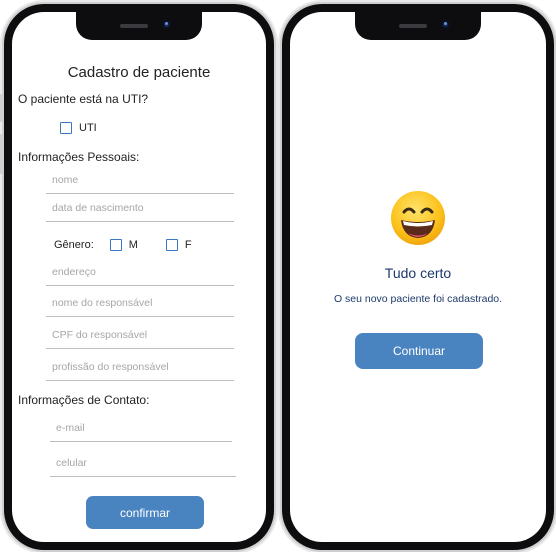 This screenshot has height=552, width=556. Describe the element at coordinates (140, 305) in the screenshot. I see `guardian-name-field: nome do responsável` at that location.